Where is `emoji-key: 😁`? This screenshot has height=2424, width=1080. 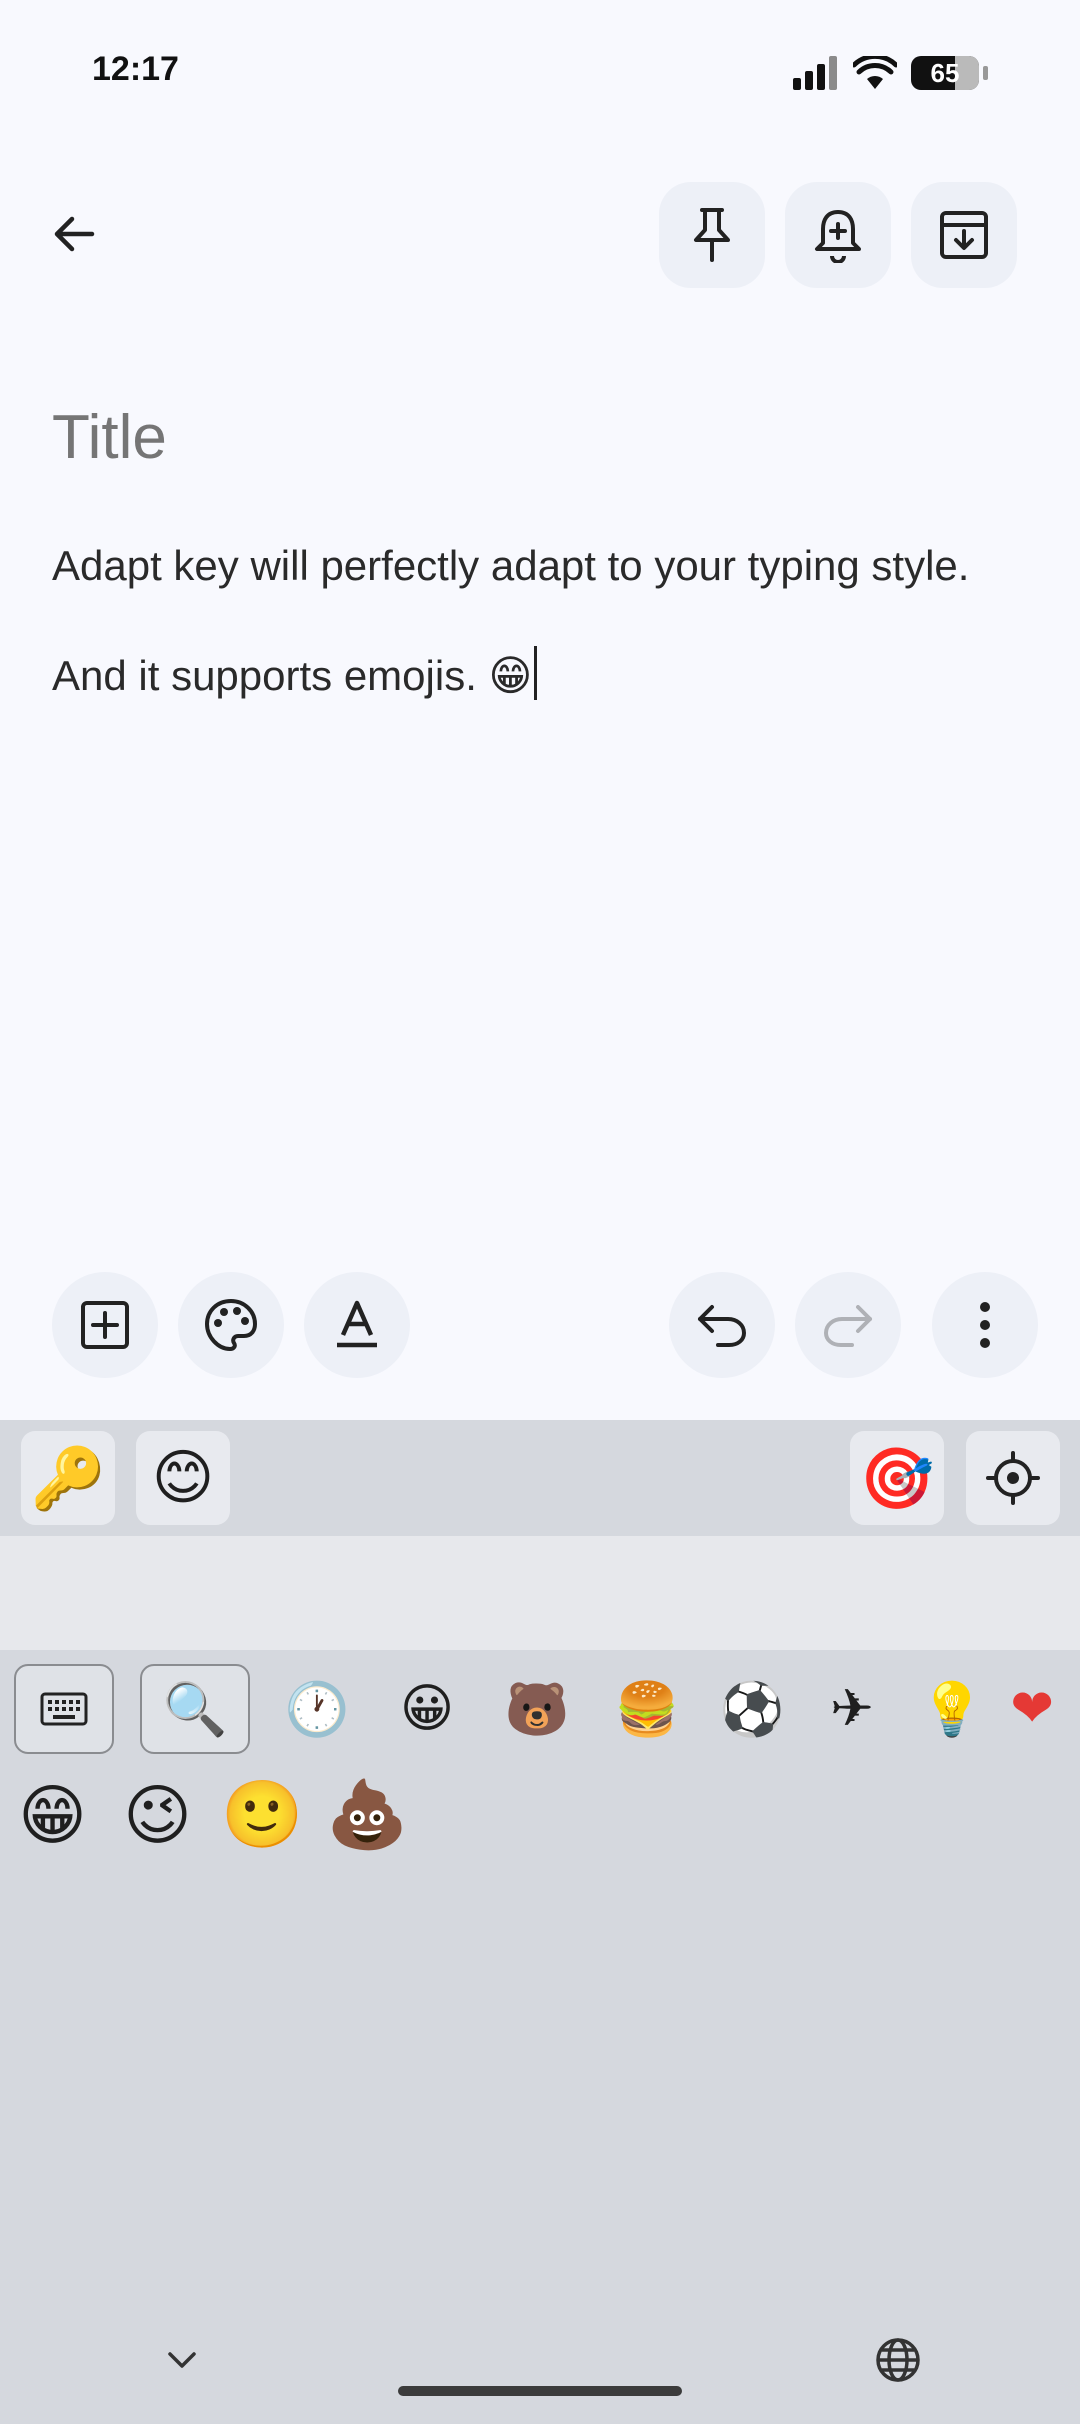
emoji-key: 😁 is located at coordinates (52, 1815).